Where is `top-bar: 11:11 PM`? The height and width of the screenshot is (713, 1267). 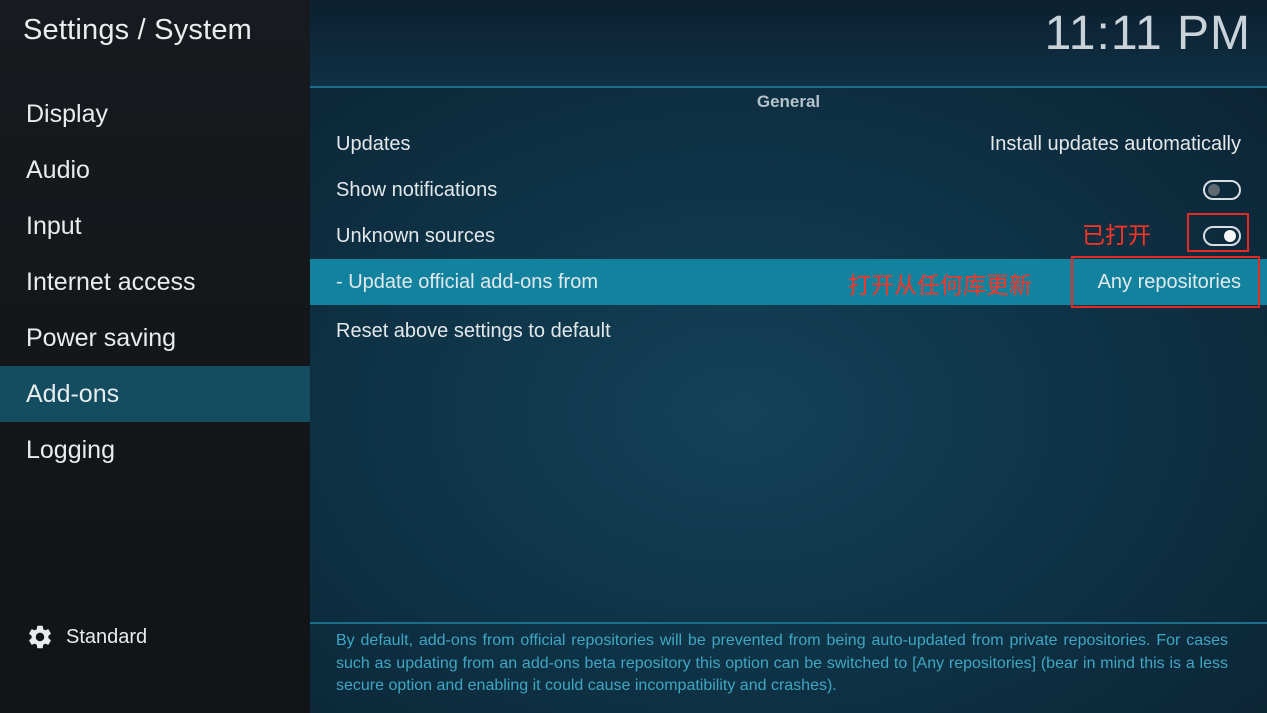
top-bar: 11:11 PM is located at coordinates (788, 44).